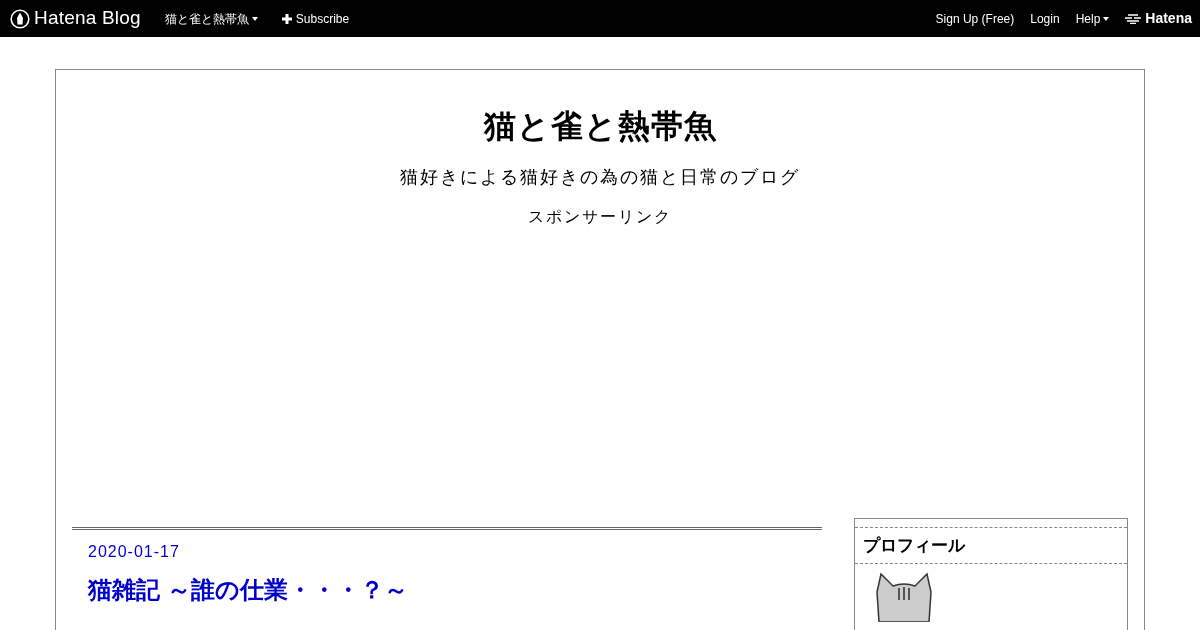  What do you see at coordinates (1092, 18) in the screenshot?
I see `help-menu: Help` at bounding box center [1092, 18].